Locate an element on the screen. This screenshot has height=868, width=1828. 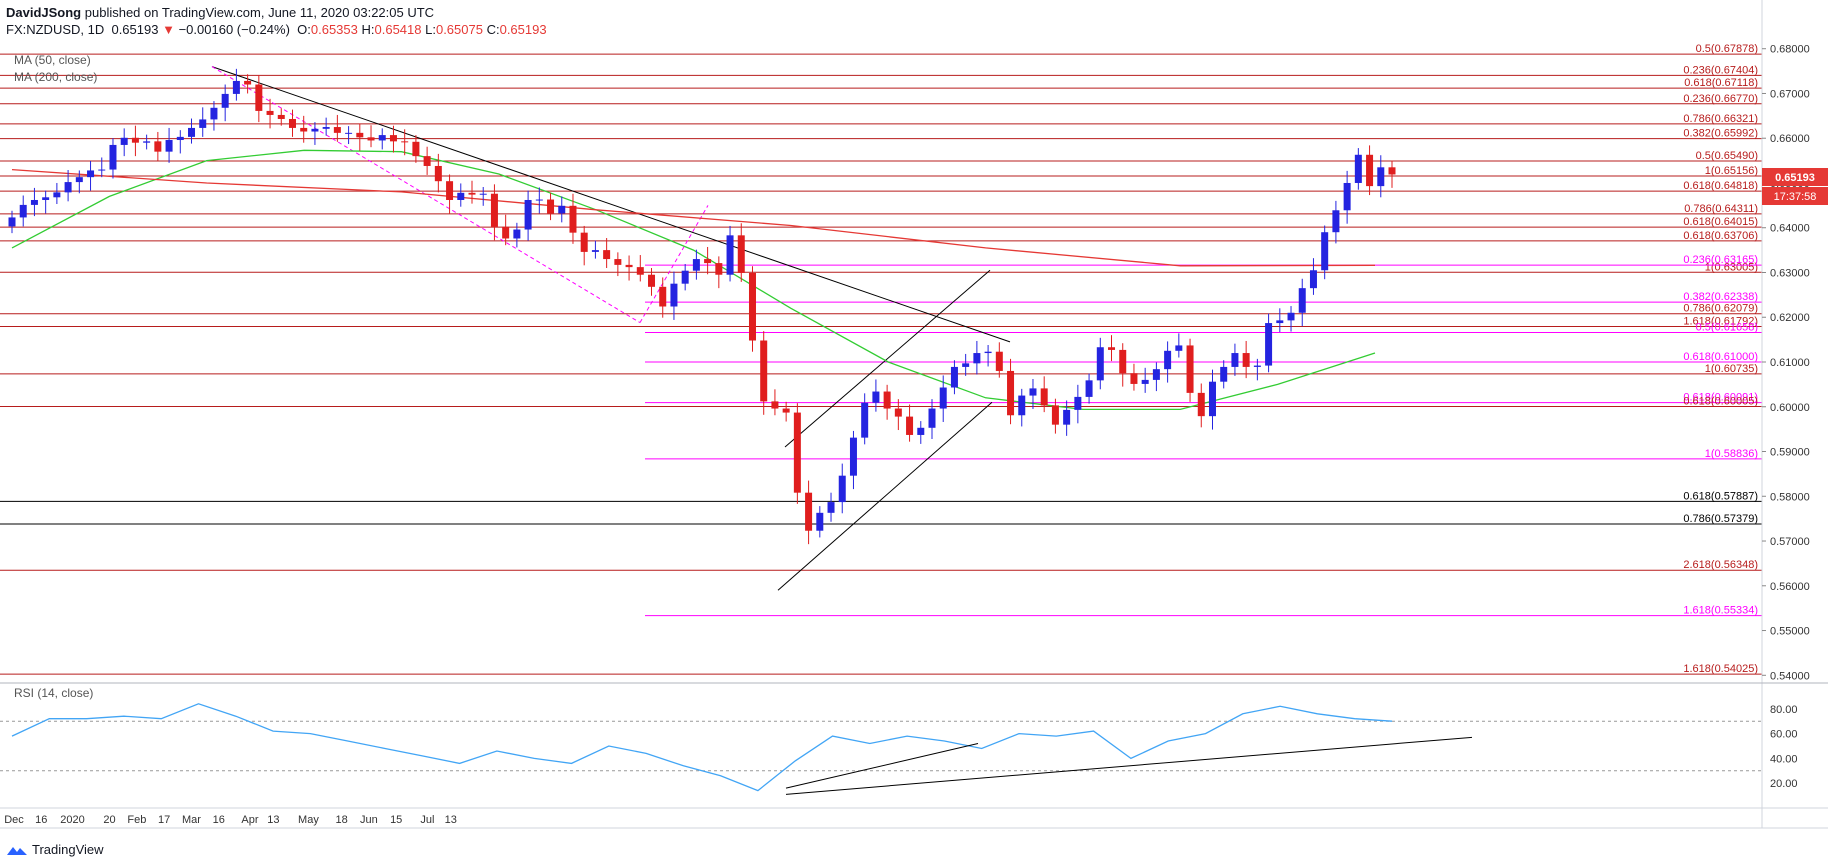
fib-level-label: 0.236(0.66770) is located at coordinates (1720, 99).